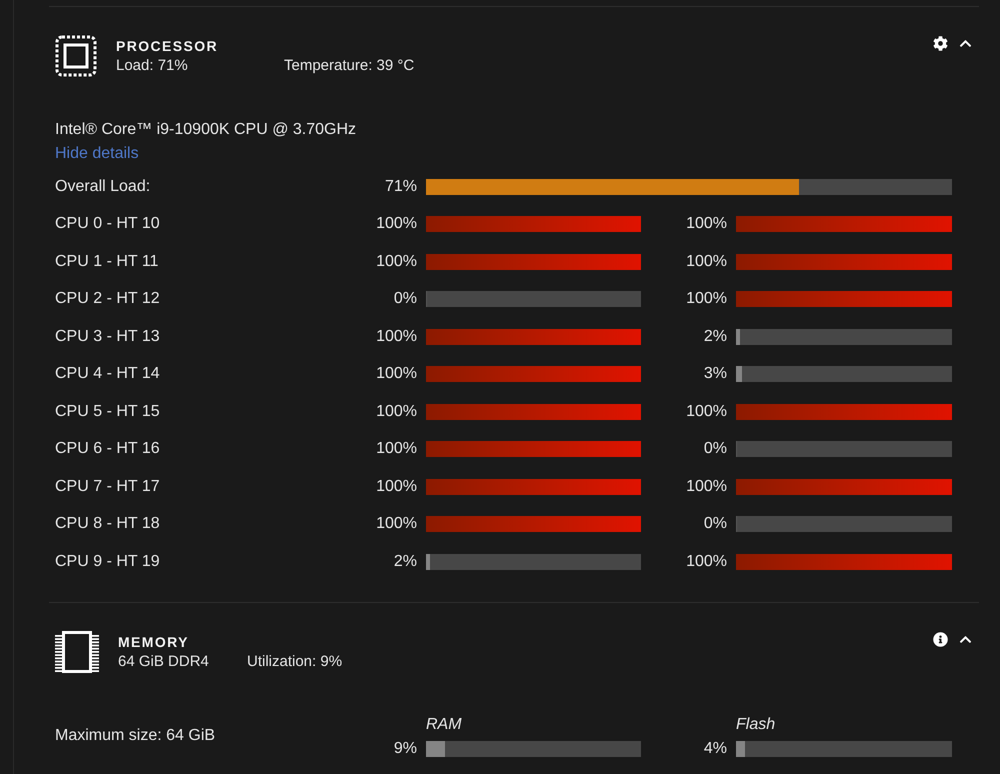 The height and width of the screenshot is (774, 1000). What do you see at coordinates (135, 736) in the screenshot?
I see `max-size-label: Maximum size: 64 GiB` at bounding box center [135, 736].